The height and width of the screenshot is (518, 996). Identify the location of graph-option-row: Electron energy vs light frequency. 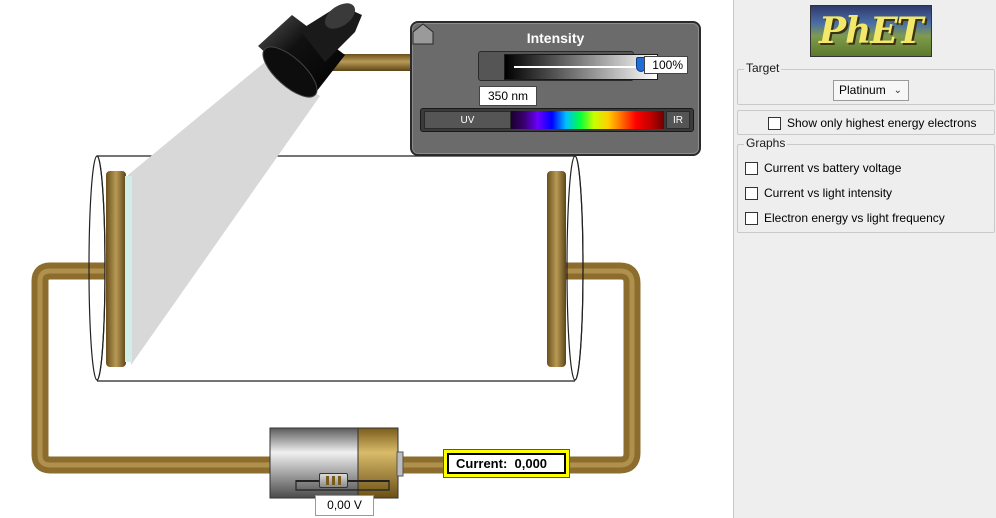
(845, 218).